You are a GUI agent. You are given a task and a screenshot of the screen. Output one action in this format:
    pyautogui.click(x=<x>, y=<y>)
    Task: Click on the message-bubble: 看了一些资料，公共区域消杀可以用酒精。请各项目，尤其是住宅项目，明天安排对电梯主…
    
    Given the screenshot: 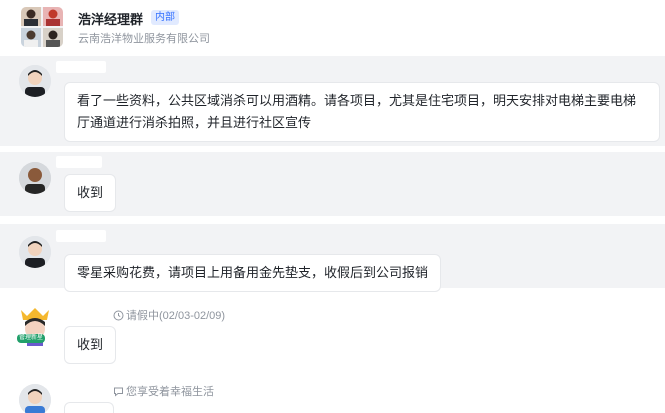 What is the action you would take?
    pyautogui.click(x=362, y=112)
    